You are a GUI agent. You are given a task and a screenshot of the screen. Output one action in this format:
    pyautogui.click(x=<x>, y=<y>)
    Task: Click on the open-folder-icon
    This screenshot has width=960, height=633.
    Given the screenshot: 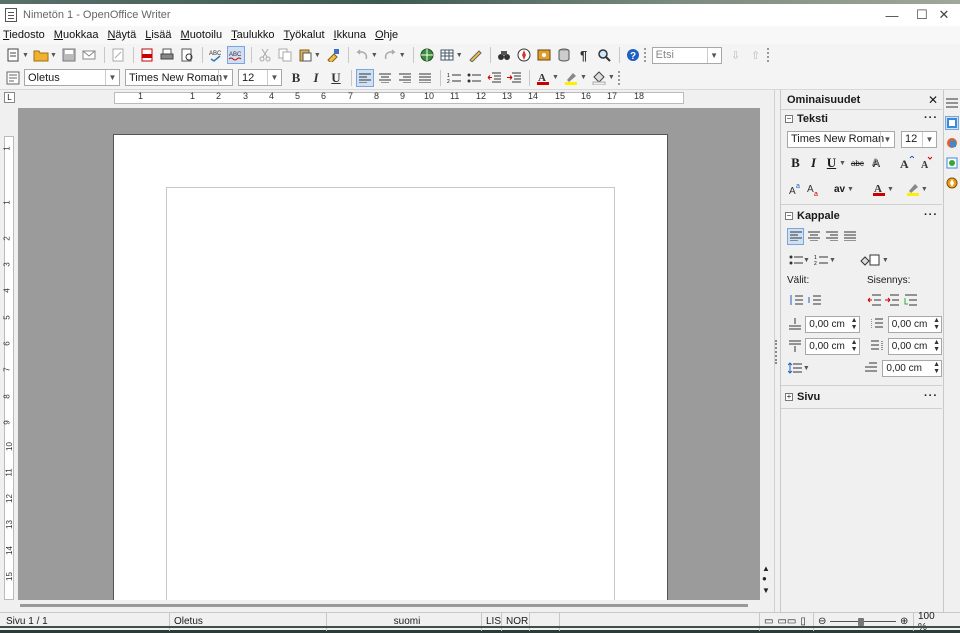 What is the action you would take?
    pyautogui.click(x=41, y=55)
    